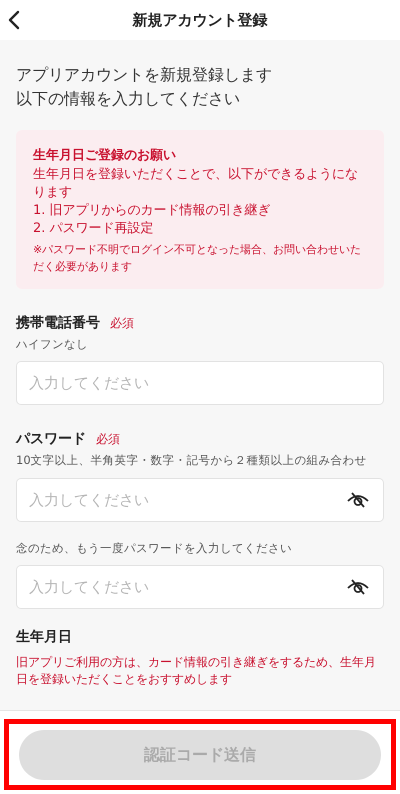 The height and width of the screenshot is (794, 400). I want to click on birthday-note: 旧アプリご利用の方は、カード情報の引き継ぎをするため、生年月日を登録いただくことをおすすめします, so click(196, 671).